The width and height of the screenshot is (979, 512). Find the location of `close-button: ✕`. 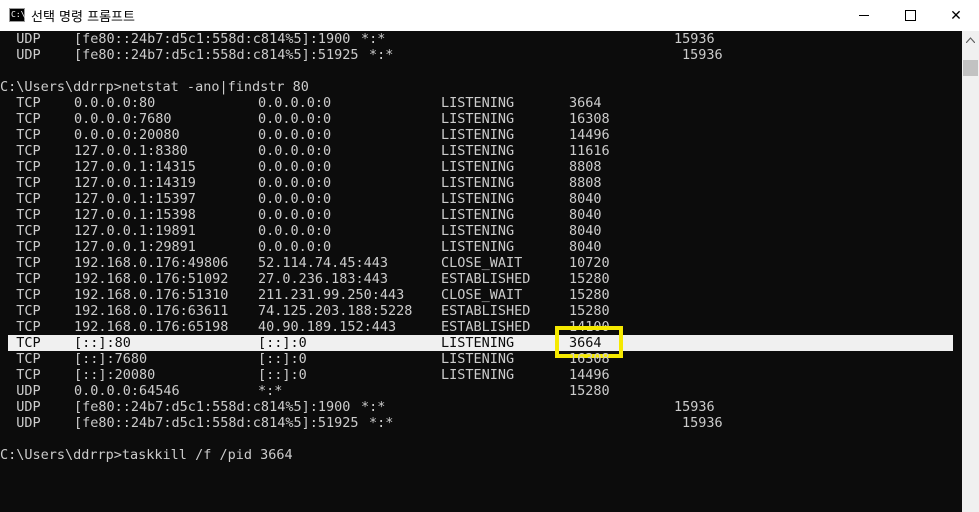

close-button: ✕ is located at coordinates (956, 15).